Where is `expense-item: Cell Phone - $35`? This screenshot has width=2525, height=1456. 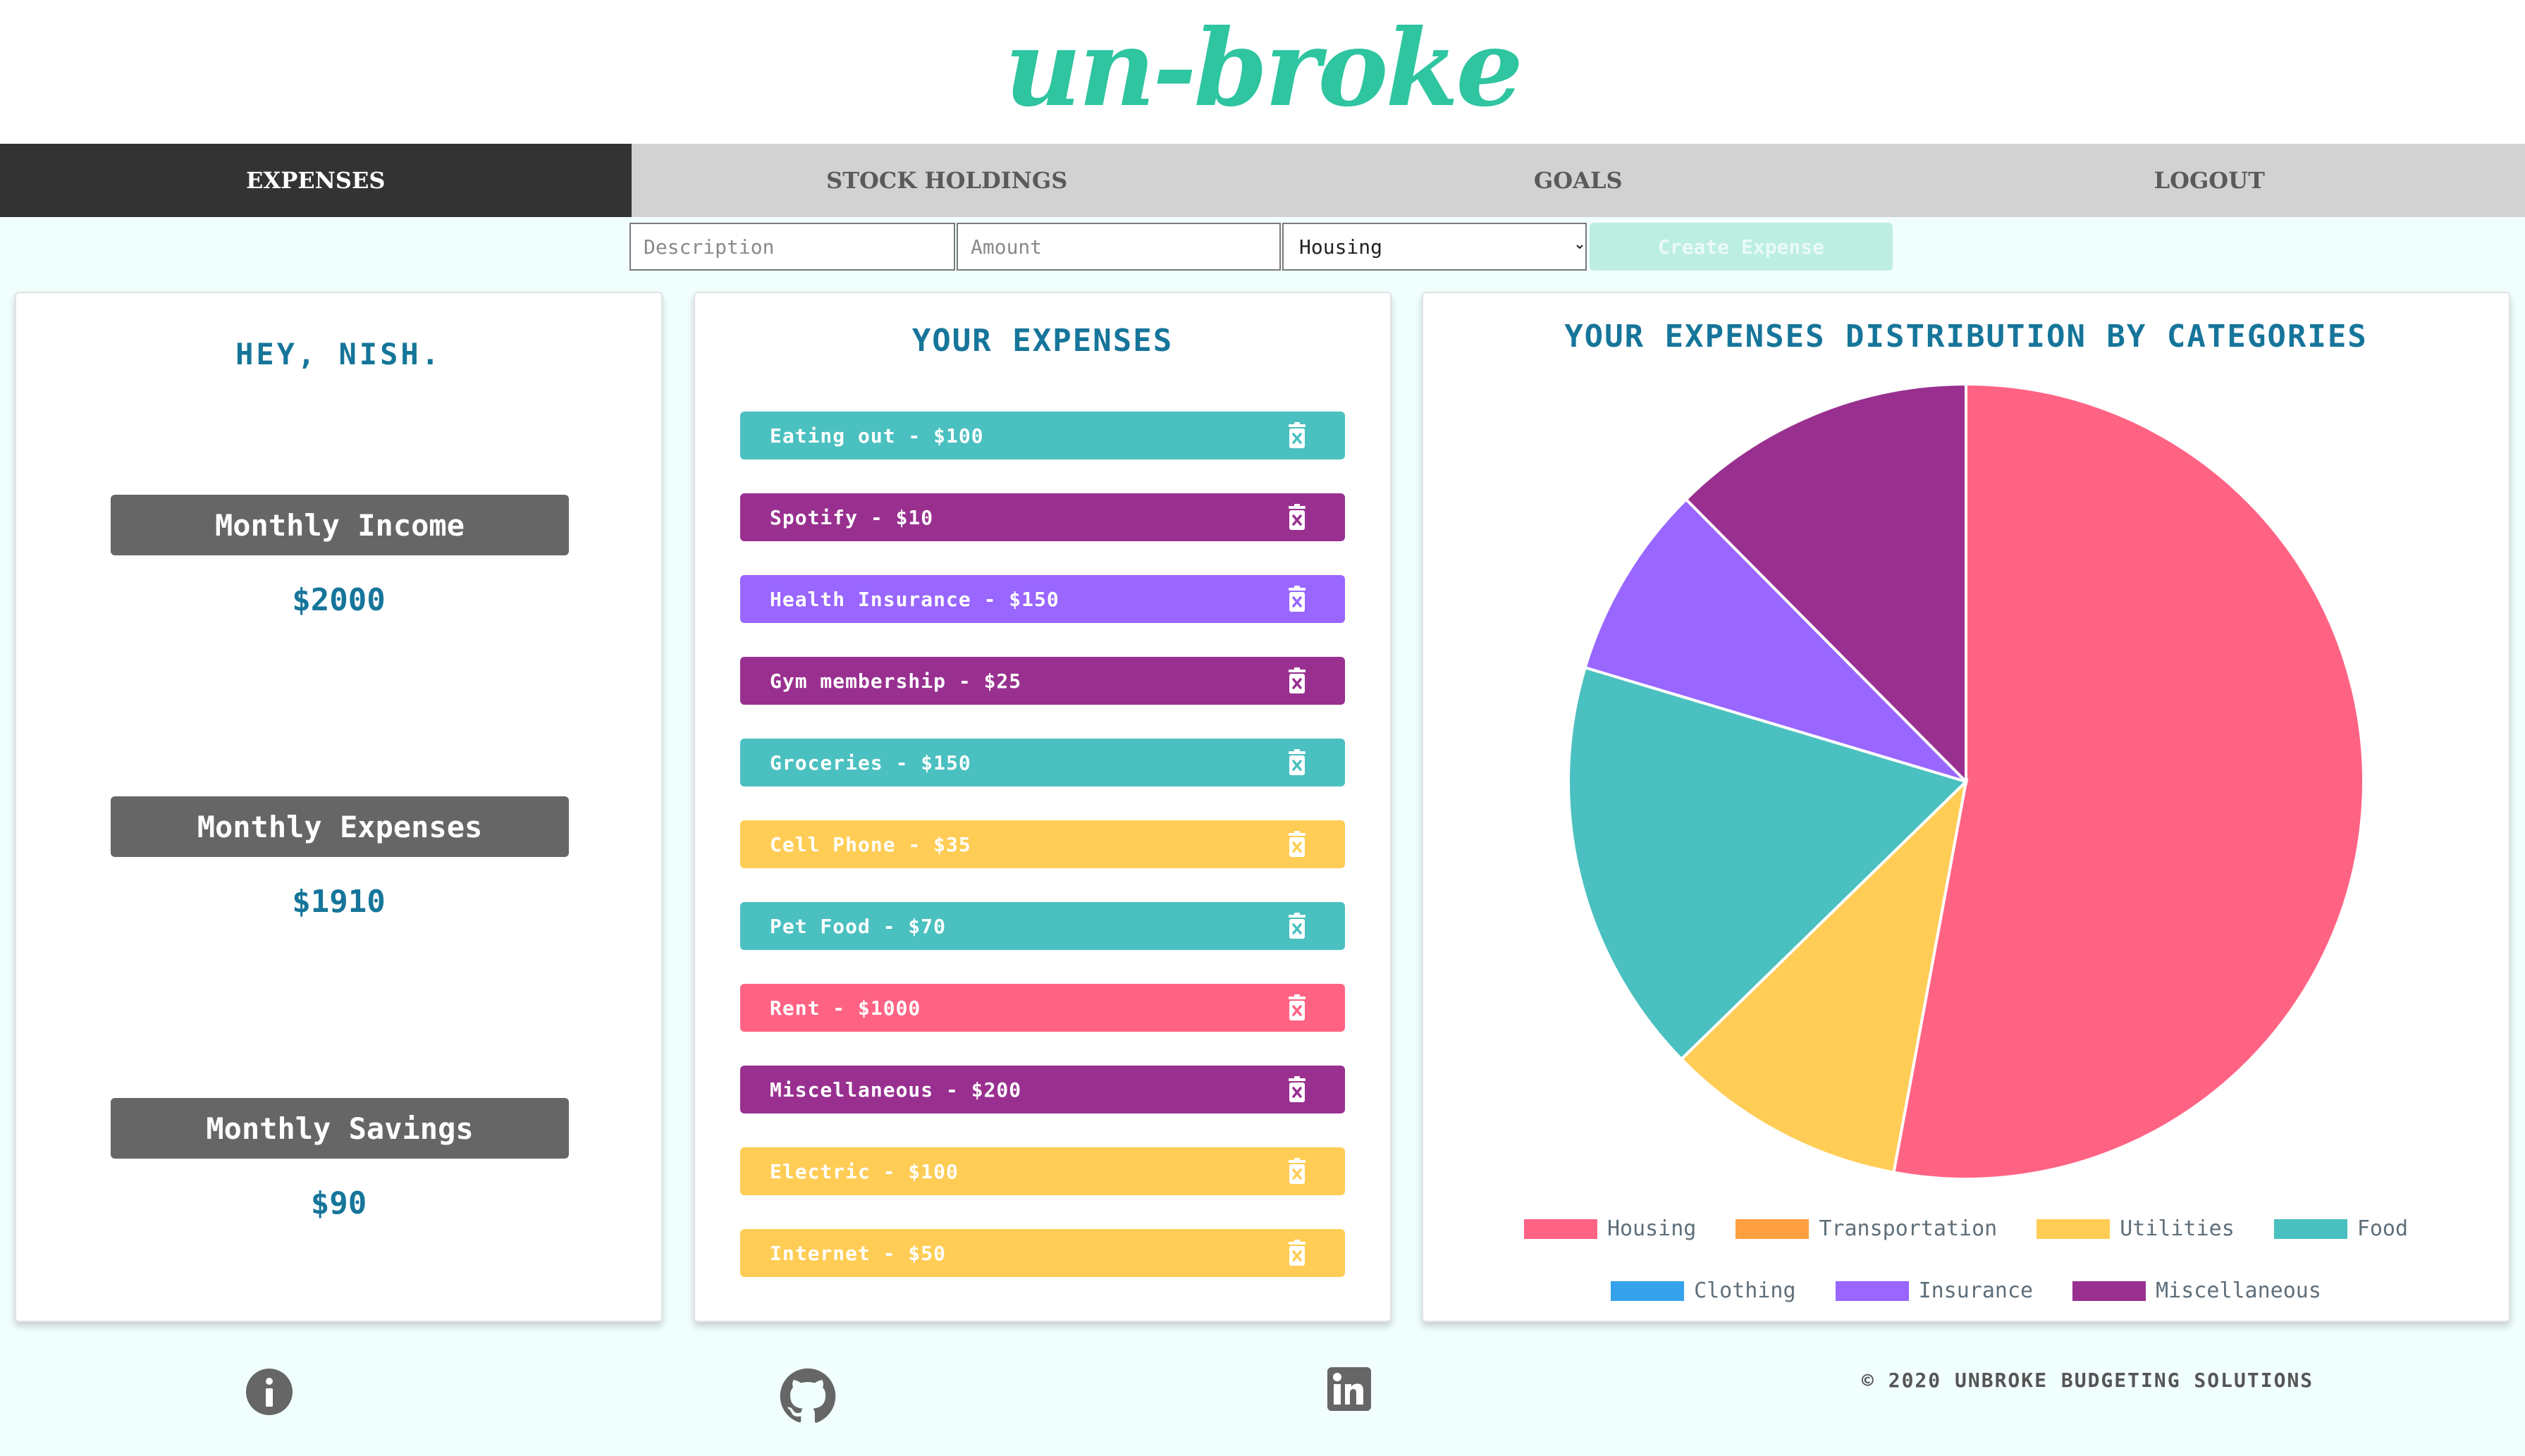
expense-item: Cell Phone - $35 is located at coordinates (1042, 844).